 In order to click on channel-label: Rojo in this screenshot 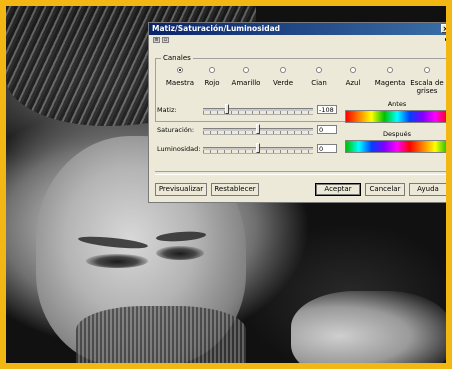, I will do `click(212, 83)`.